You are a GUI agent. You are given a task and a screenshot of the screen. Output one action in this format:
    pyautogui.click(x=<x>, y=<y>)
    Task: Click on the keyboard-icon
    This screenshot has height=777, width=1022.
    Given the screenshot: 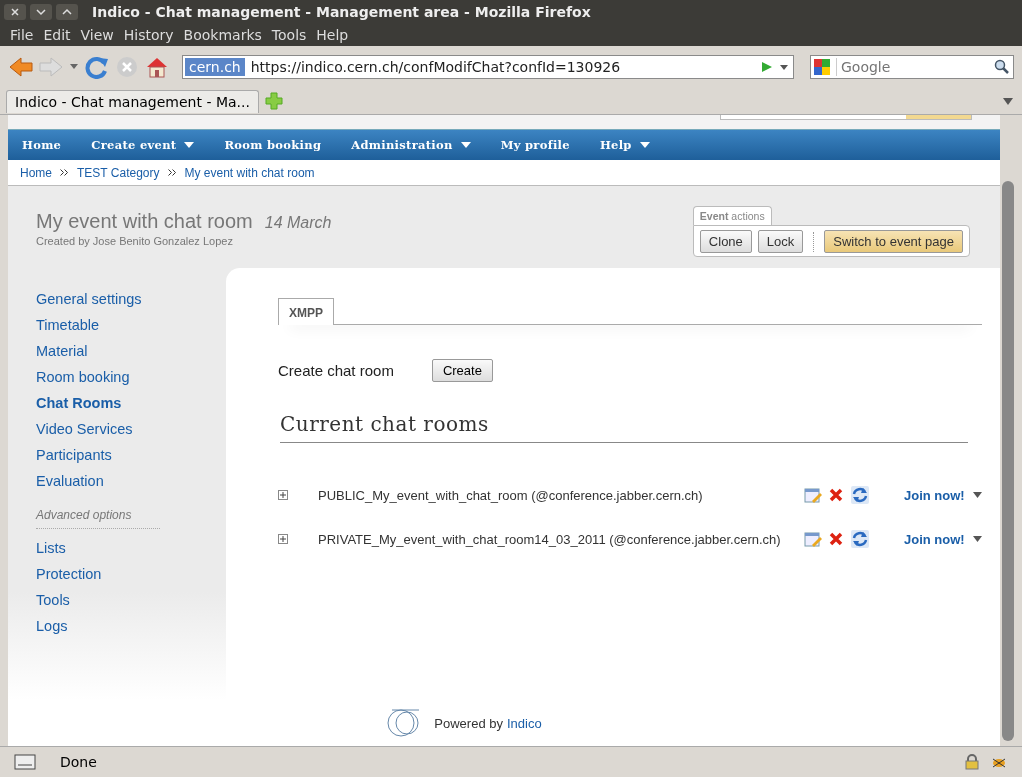 What is the action you would take?
    pyautogui.click(x=25, y=762)
    